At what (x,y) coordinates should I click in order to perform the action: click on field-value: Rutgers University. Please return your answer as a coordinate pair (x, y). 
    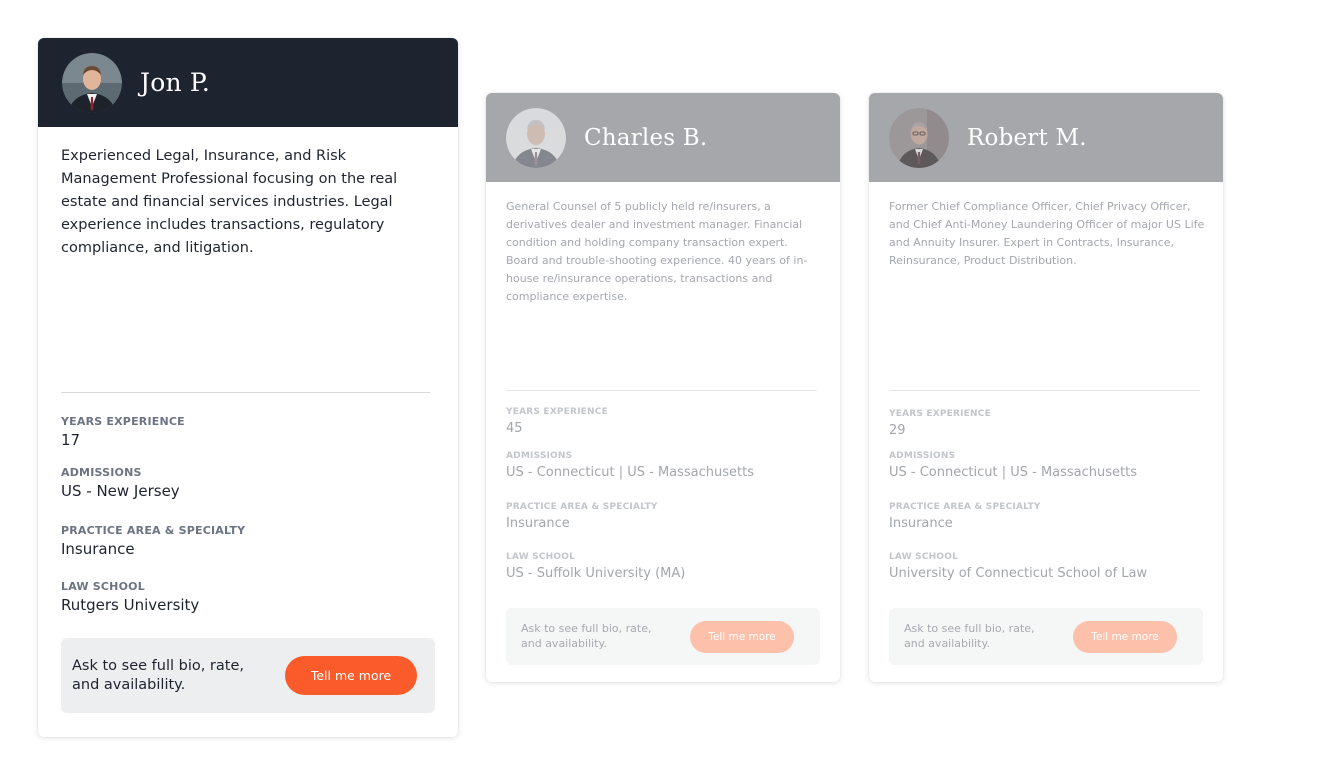
    Looking at the image, I should click on (130, 605).